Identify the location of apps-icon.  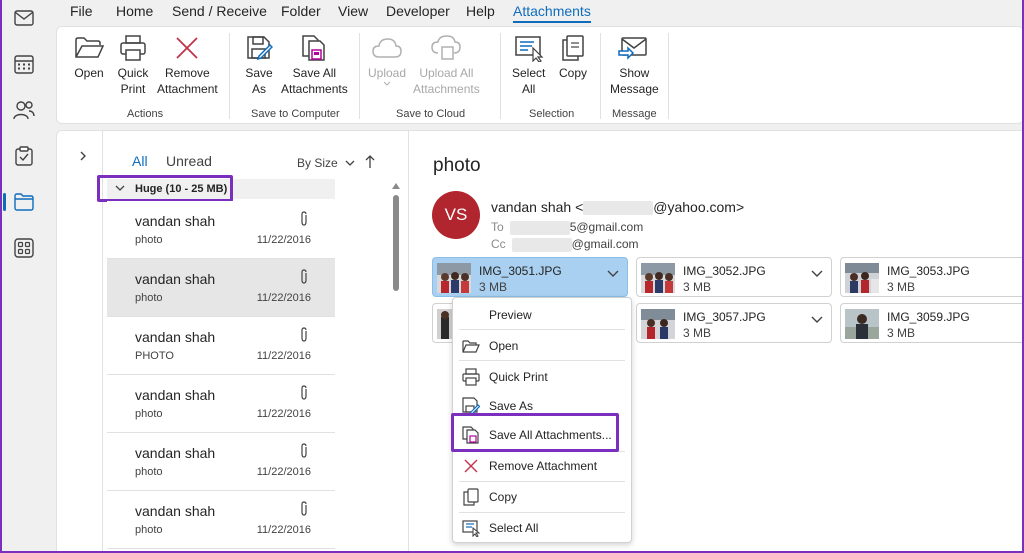
(24, 248).